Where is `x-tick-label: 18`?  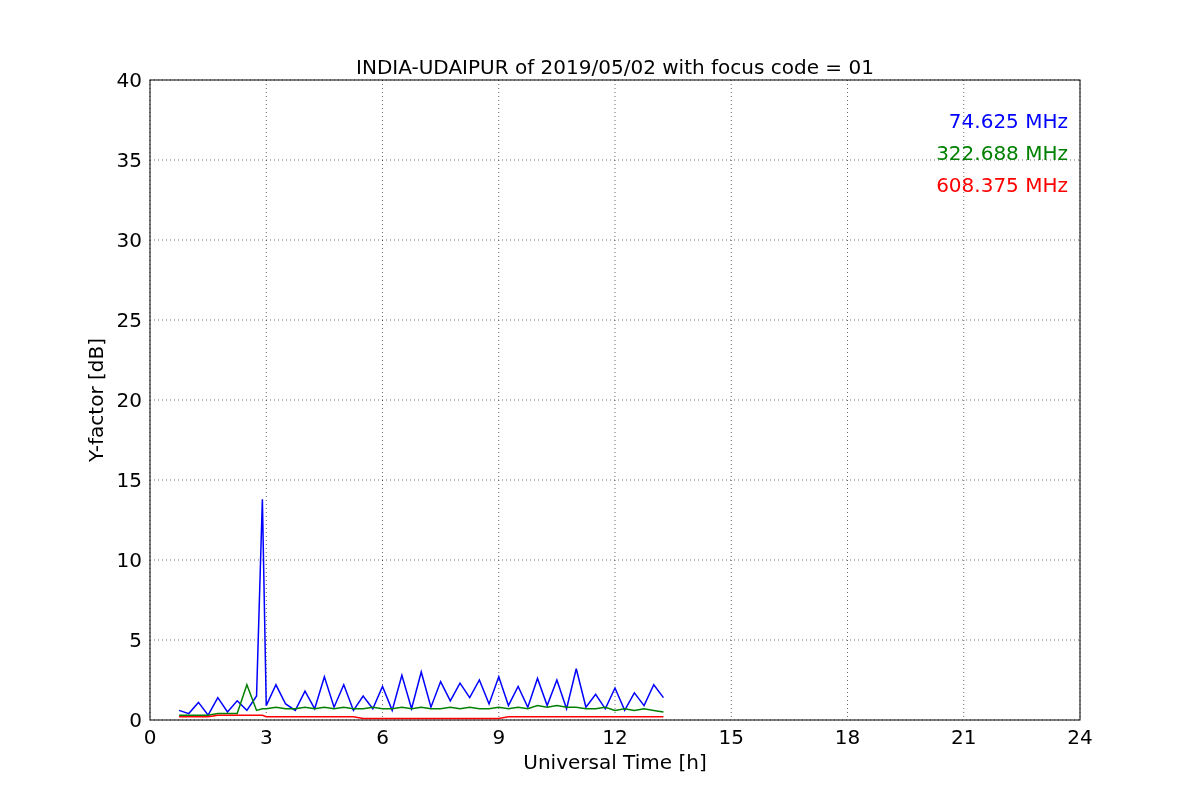
x-tick-label: 18 is located at coordinates (847, 737).